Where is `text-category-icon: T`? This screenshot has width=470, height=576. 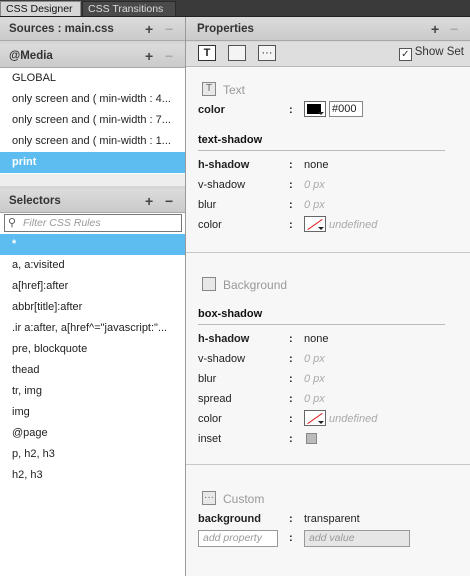 text-category-icon: T is located at coordinates (207, 53).